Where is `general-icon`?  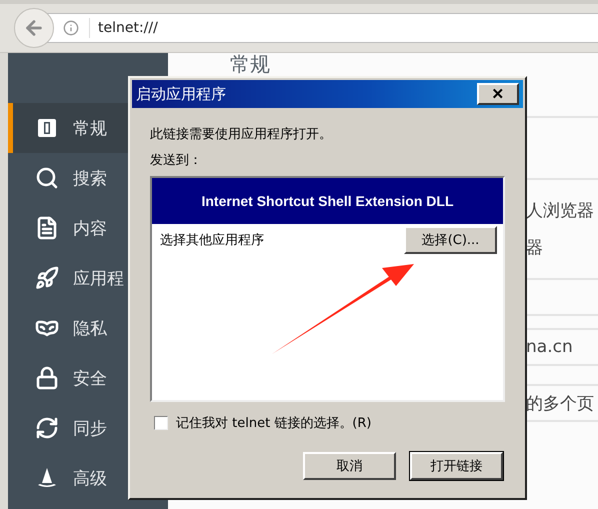 general-icon is located at coordinates (47, 128).